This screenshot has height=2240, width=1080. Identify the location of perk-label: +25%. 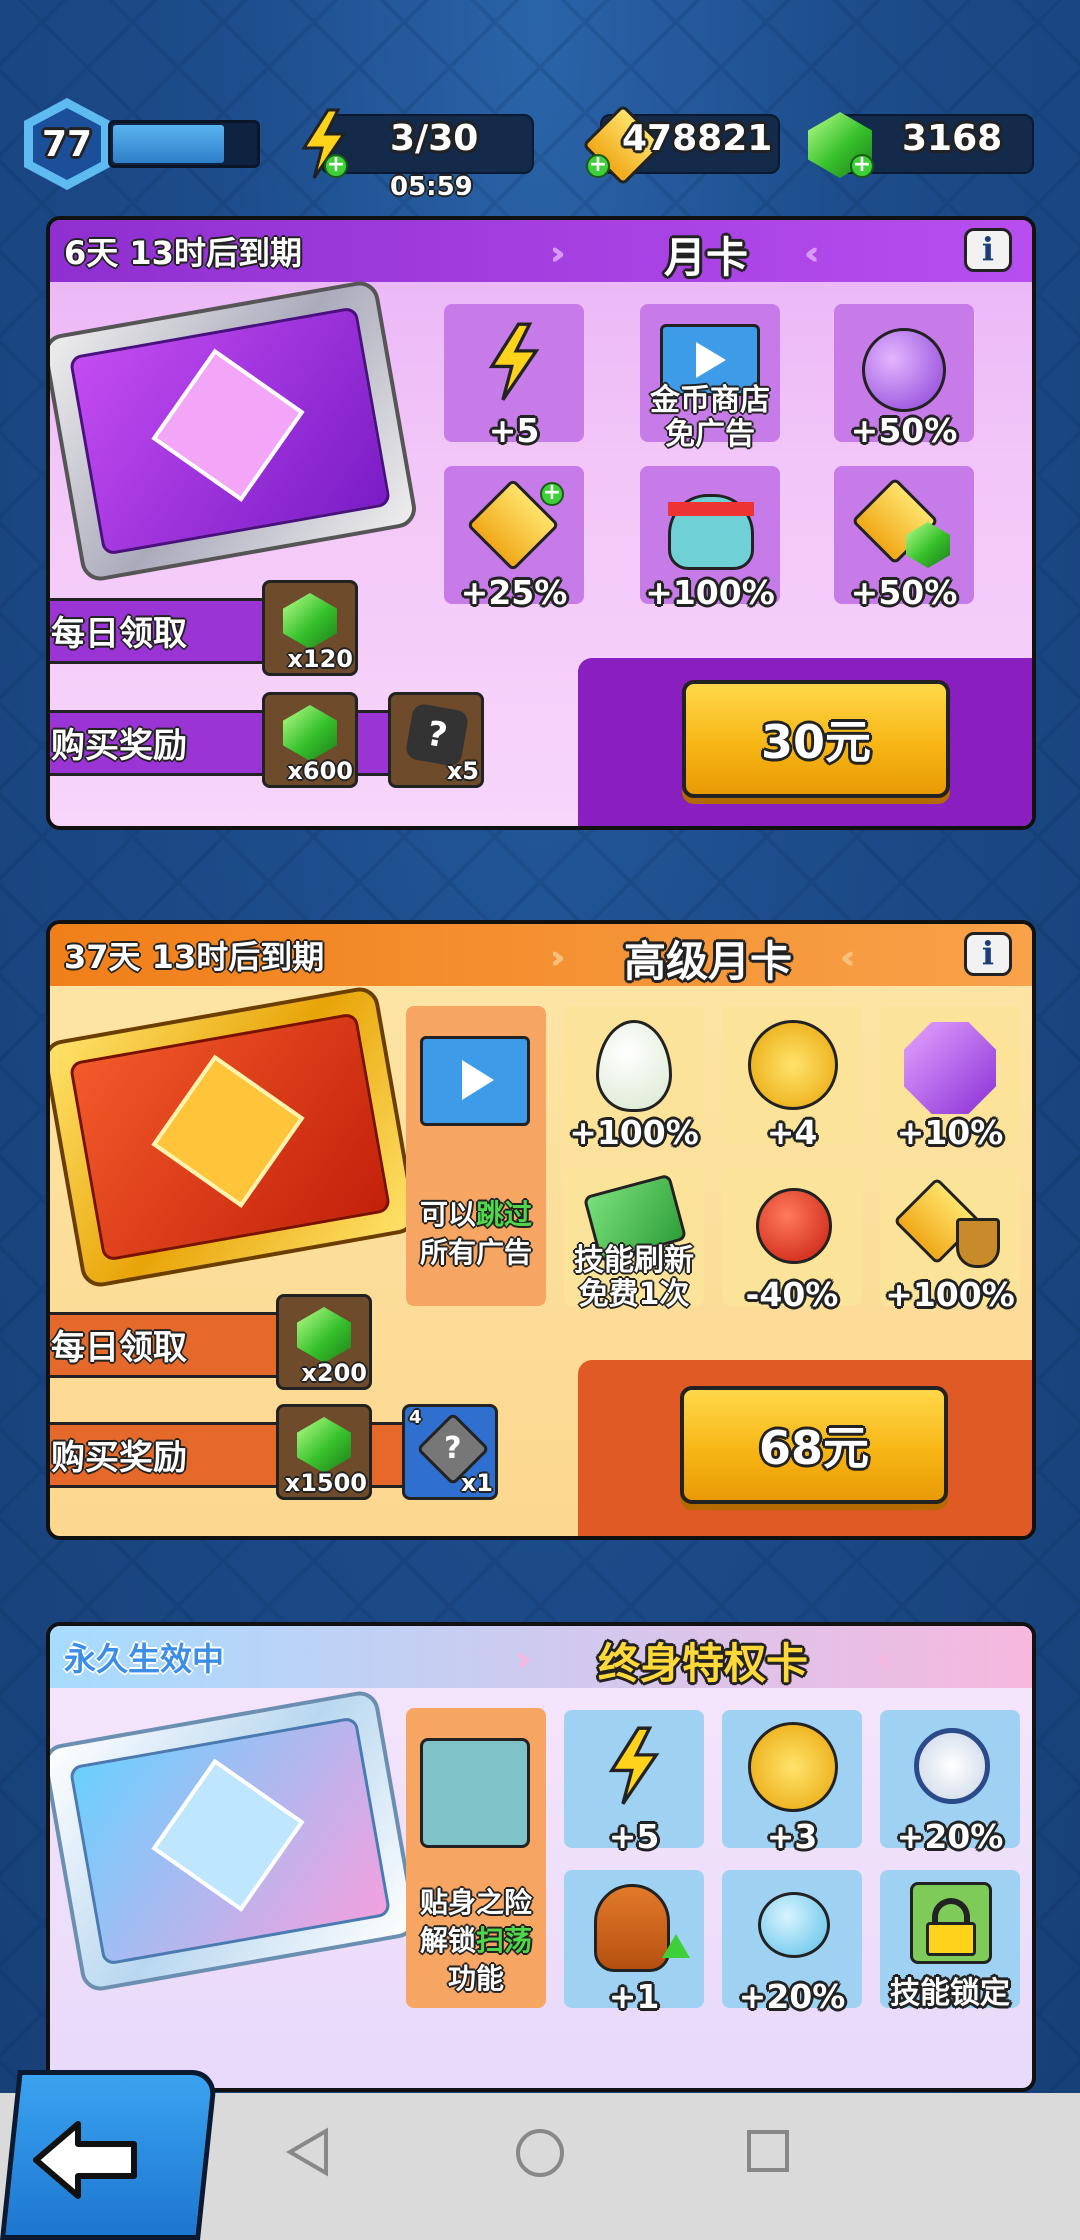
(514, 592).